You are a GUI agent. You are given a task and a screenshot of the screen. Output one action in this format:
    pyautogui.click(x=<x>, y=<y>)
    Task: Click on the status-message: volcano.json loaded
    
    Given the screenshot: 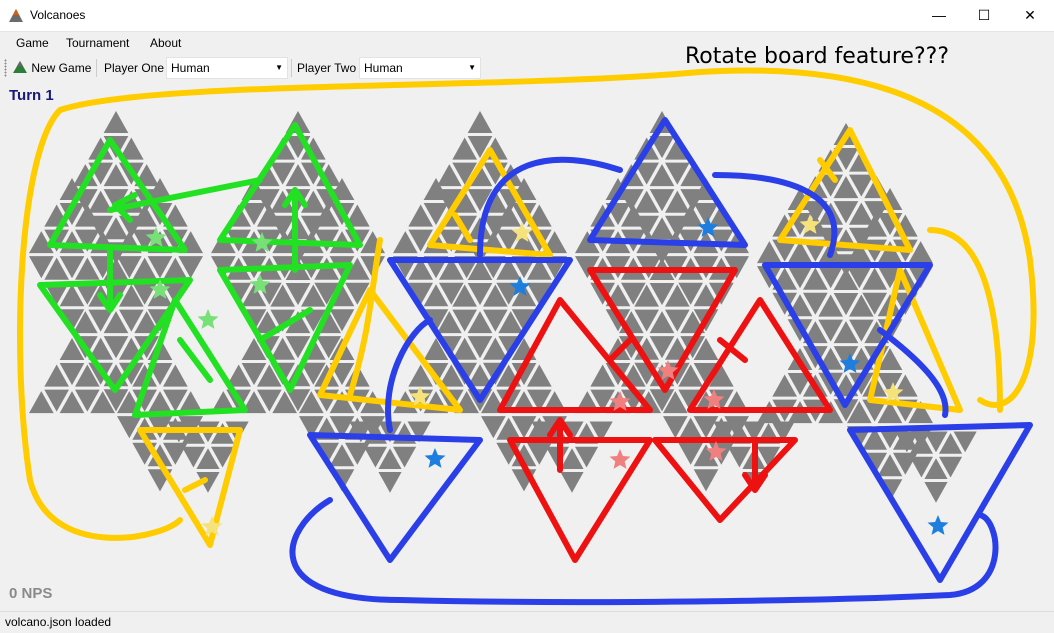 What is the action you would take?
    pyautogui.click(x=58, y=622)
    